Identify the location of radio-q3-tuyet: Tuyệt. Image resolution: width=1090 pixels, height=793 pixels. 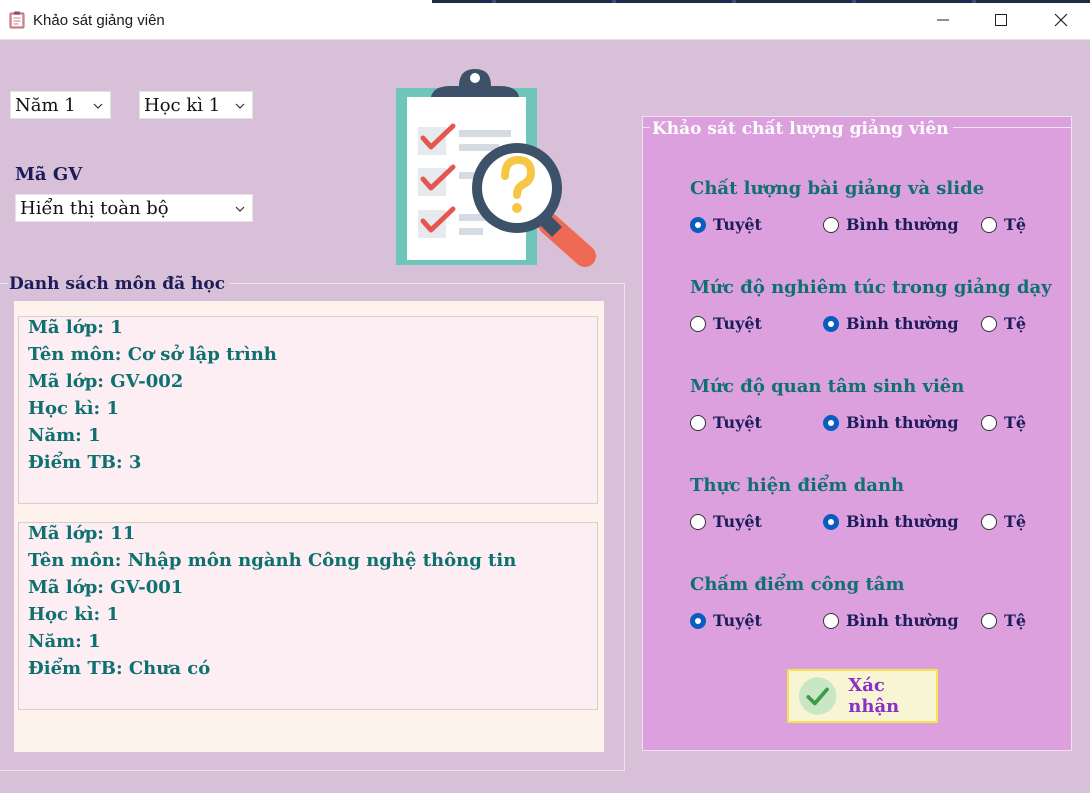
(726, 422).